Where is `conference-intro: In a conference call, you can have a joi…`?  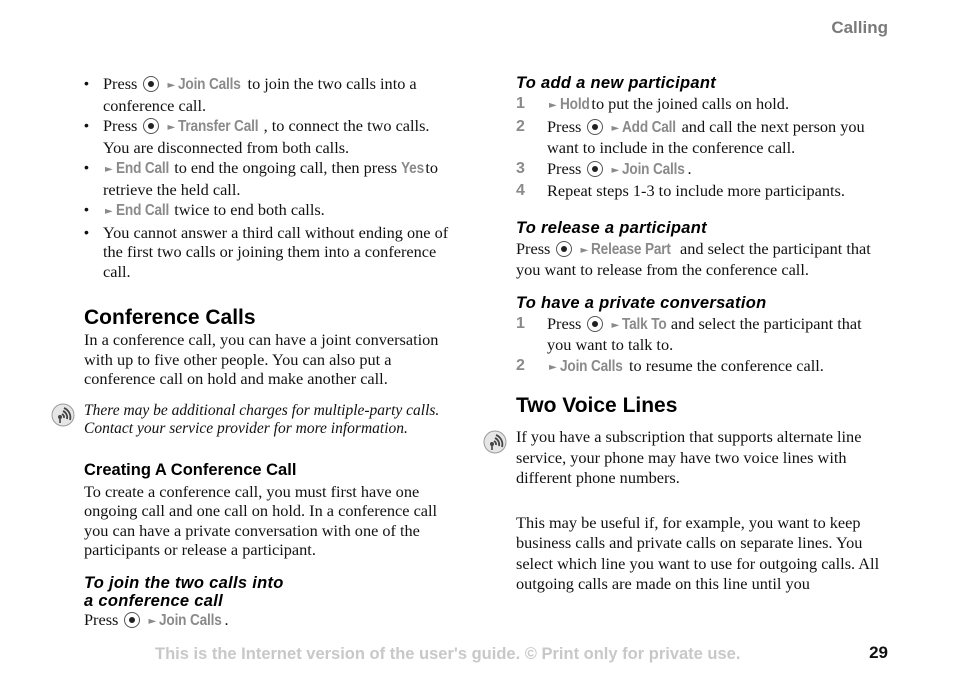
conference-intro: In a conference call, you can have a joi… is located at coordinates (261, 359).